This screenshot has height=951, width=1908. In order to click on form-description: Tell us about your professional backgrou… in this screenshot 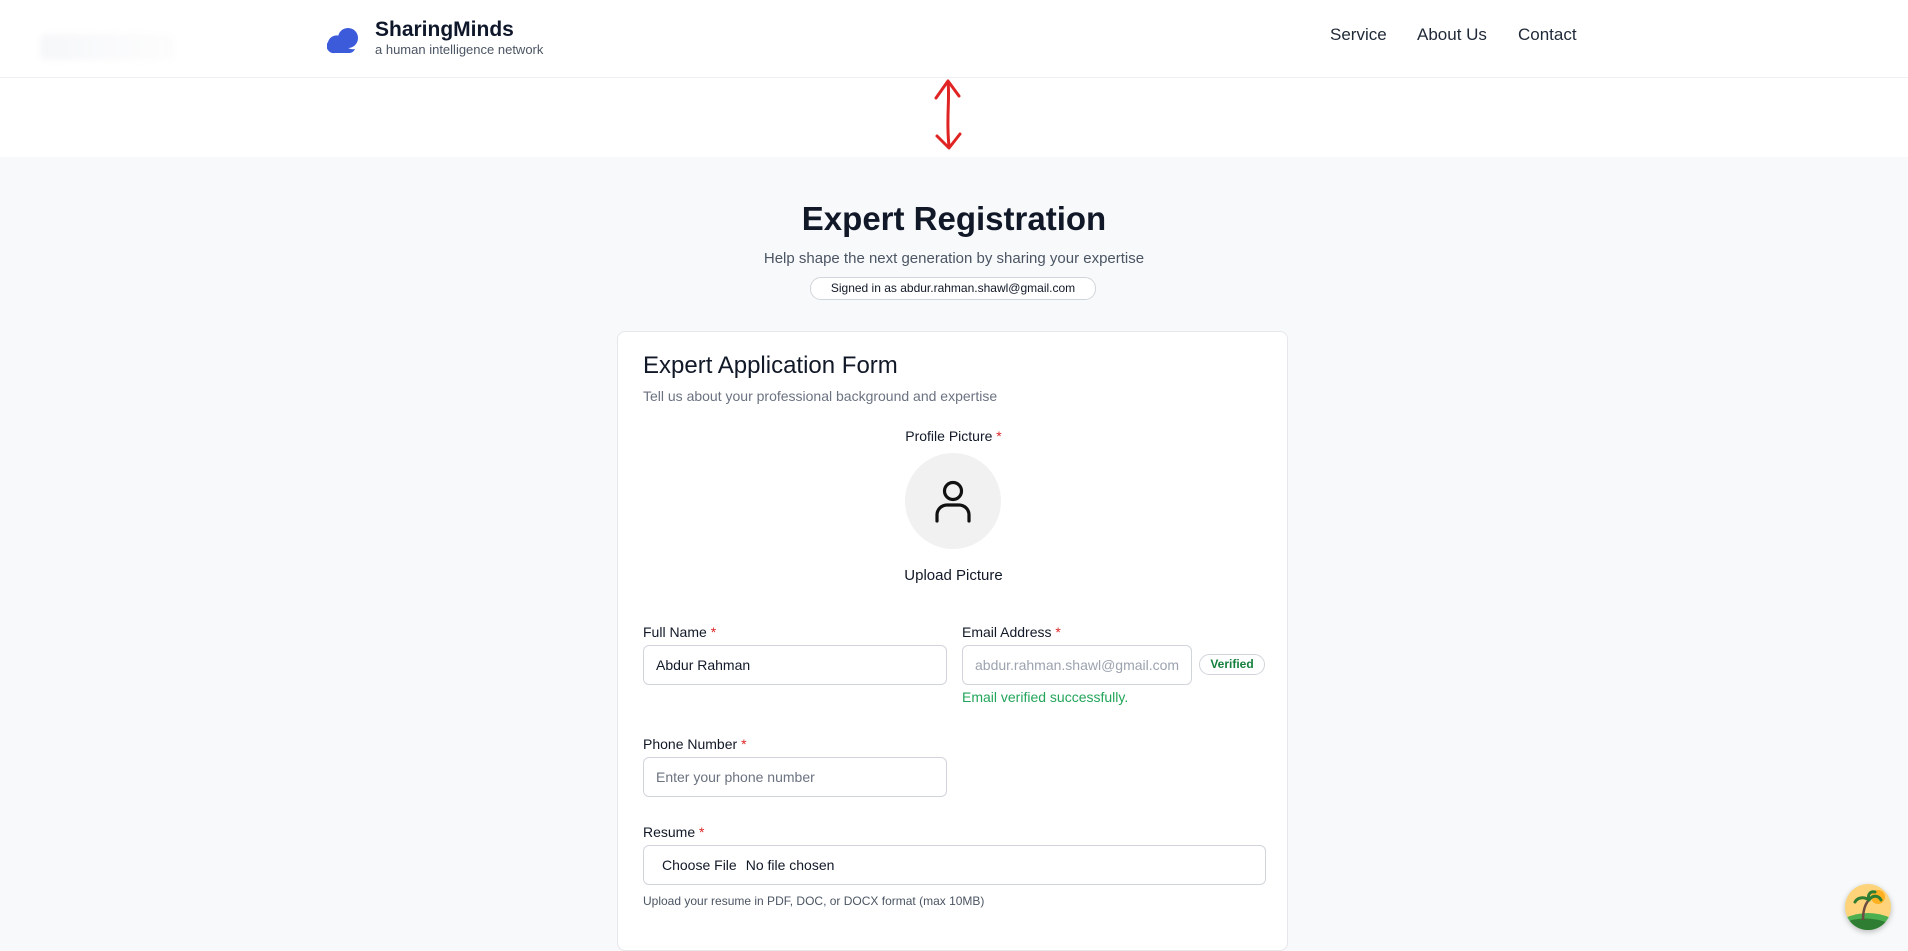, I will do `click(820, 396)`.